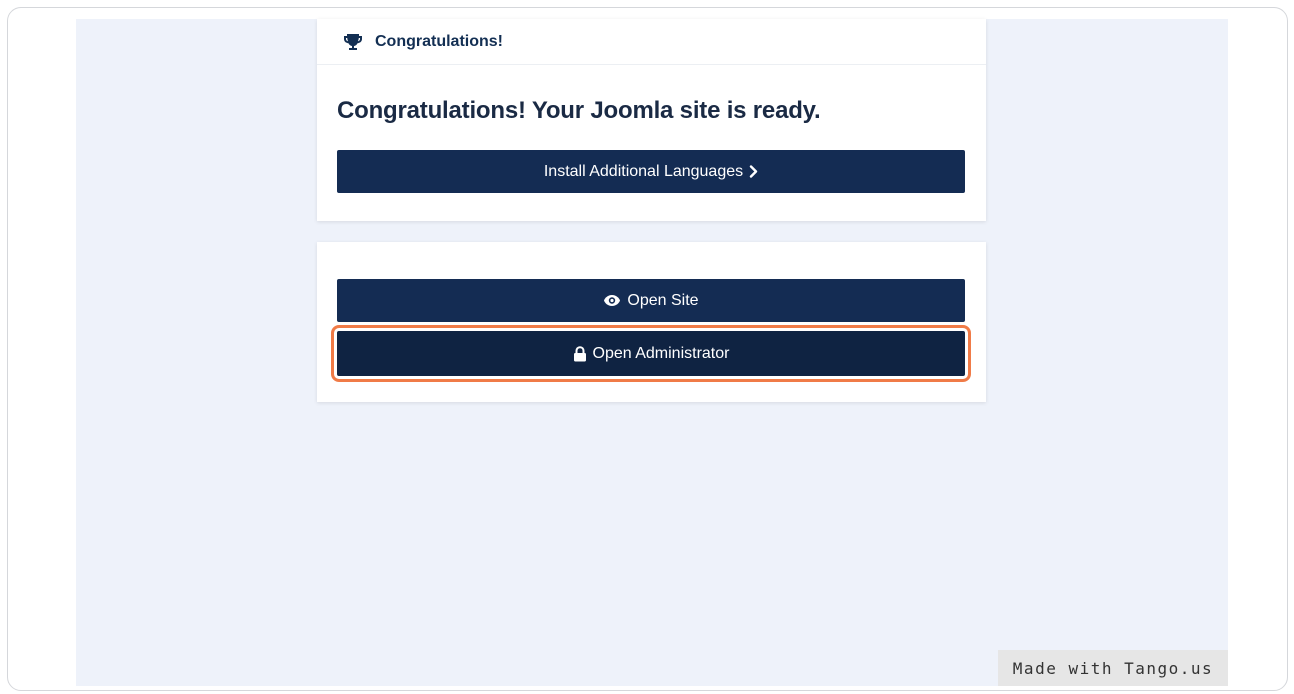  Describe the element at coordinates (753, 171) in the screenshot. I see `chevron-right-icon` at that location.